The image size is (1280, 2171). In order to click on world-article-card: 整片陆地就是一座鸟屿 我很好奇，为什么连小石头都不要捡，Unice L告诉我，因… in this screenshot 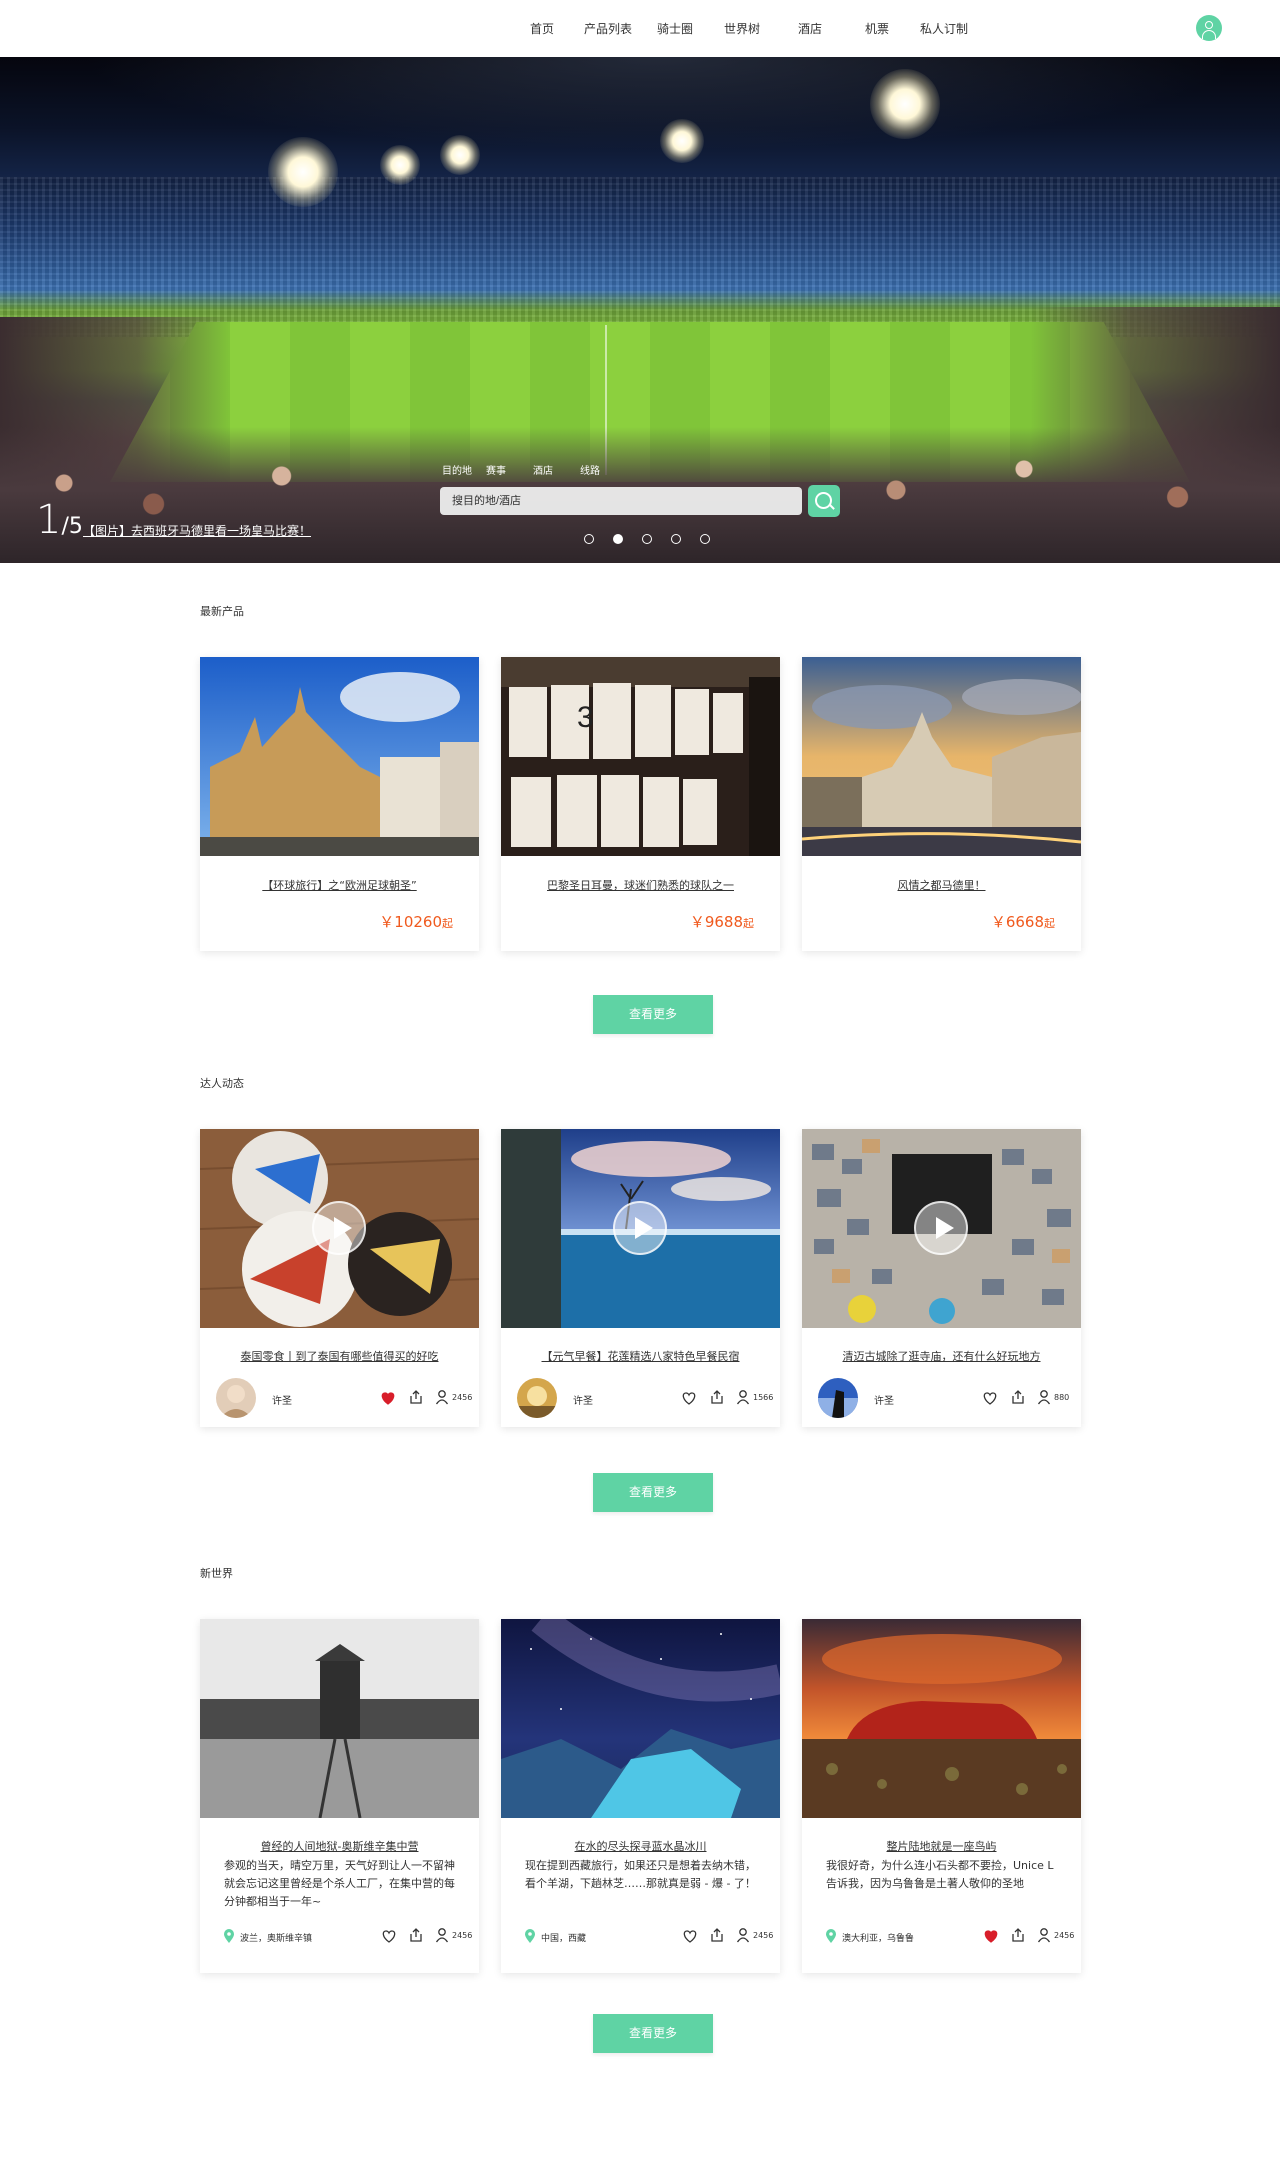, I will do `click(941, 1796)`.